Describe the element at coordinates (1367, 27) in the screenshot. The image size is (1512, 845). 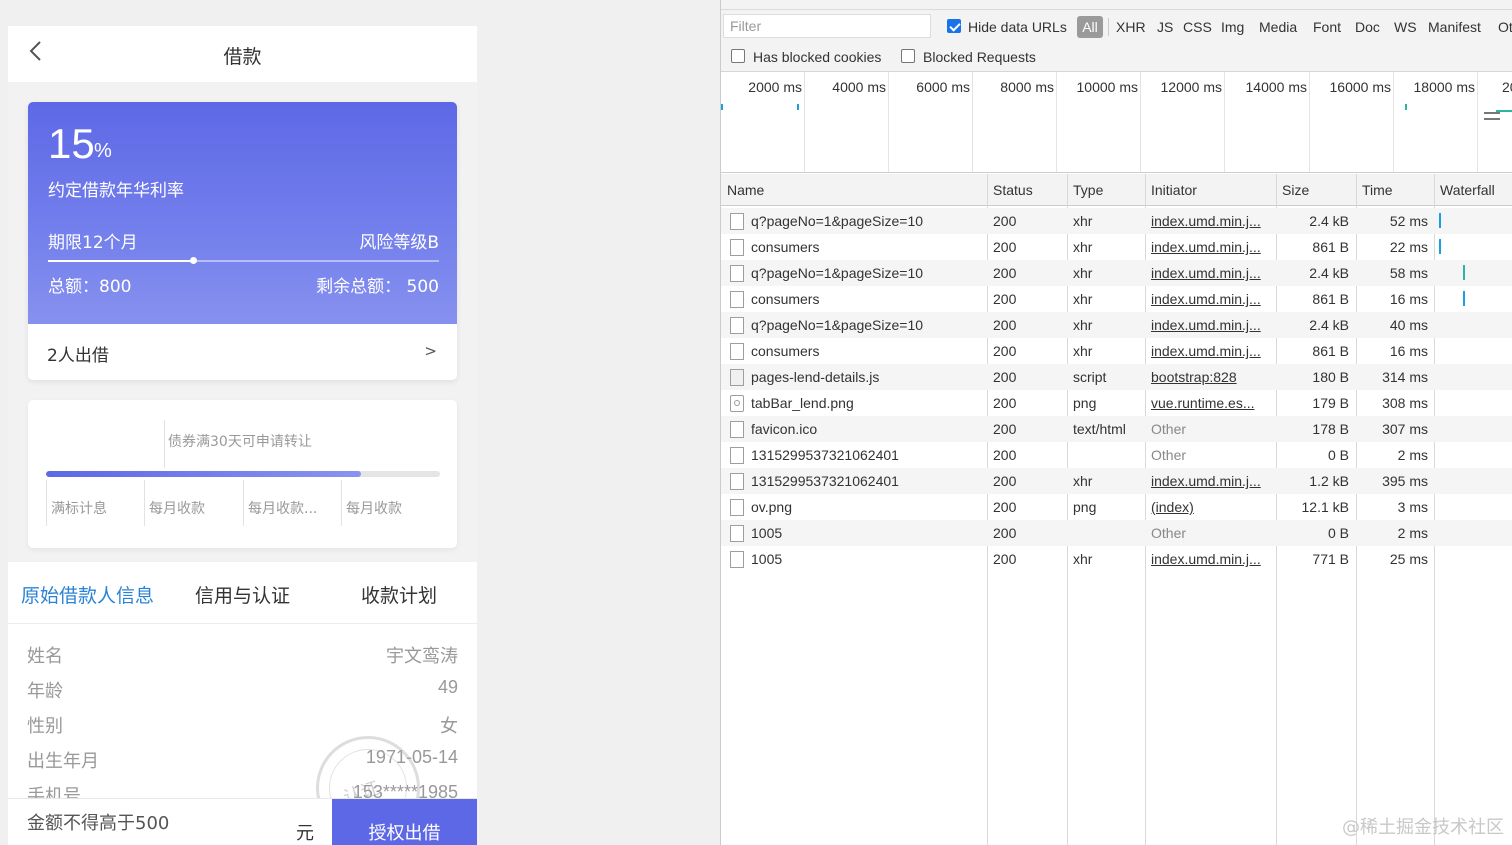
I see `type-filter-doc: Doc` at that location.